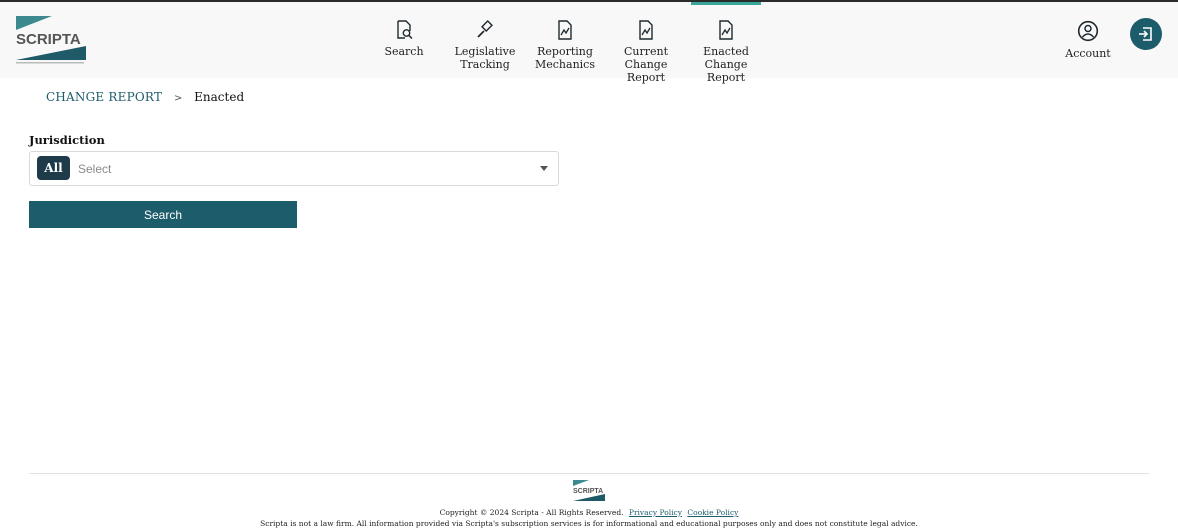  I want to click on nav-search-label: Search, so click(404, 51).